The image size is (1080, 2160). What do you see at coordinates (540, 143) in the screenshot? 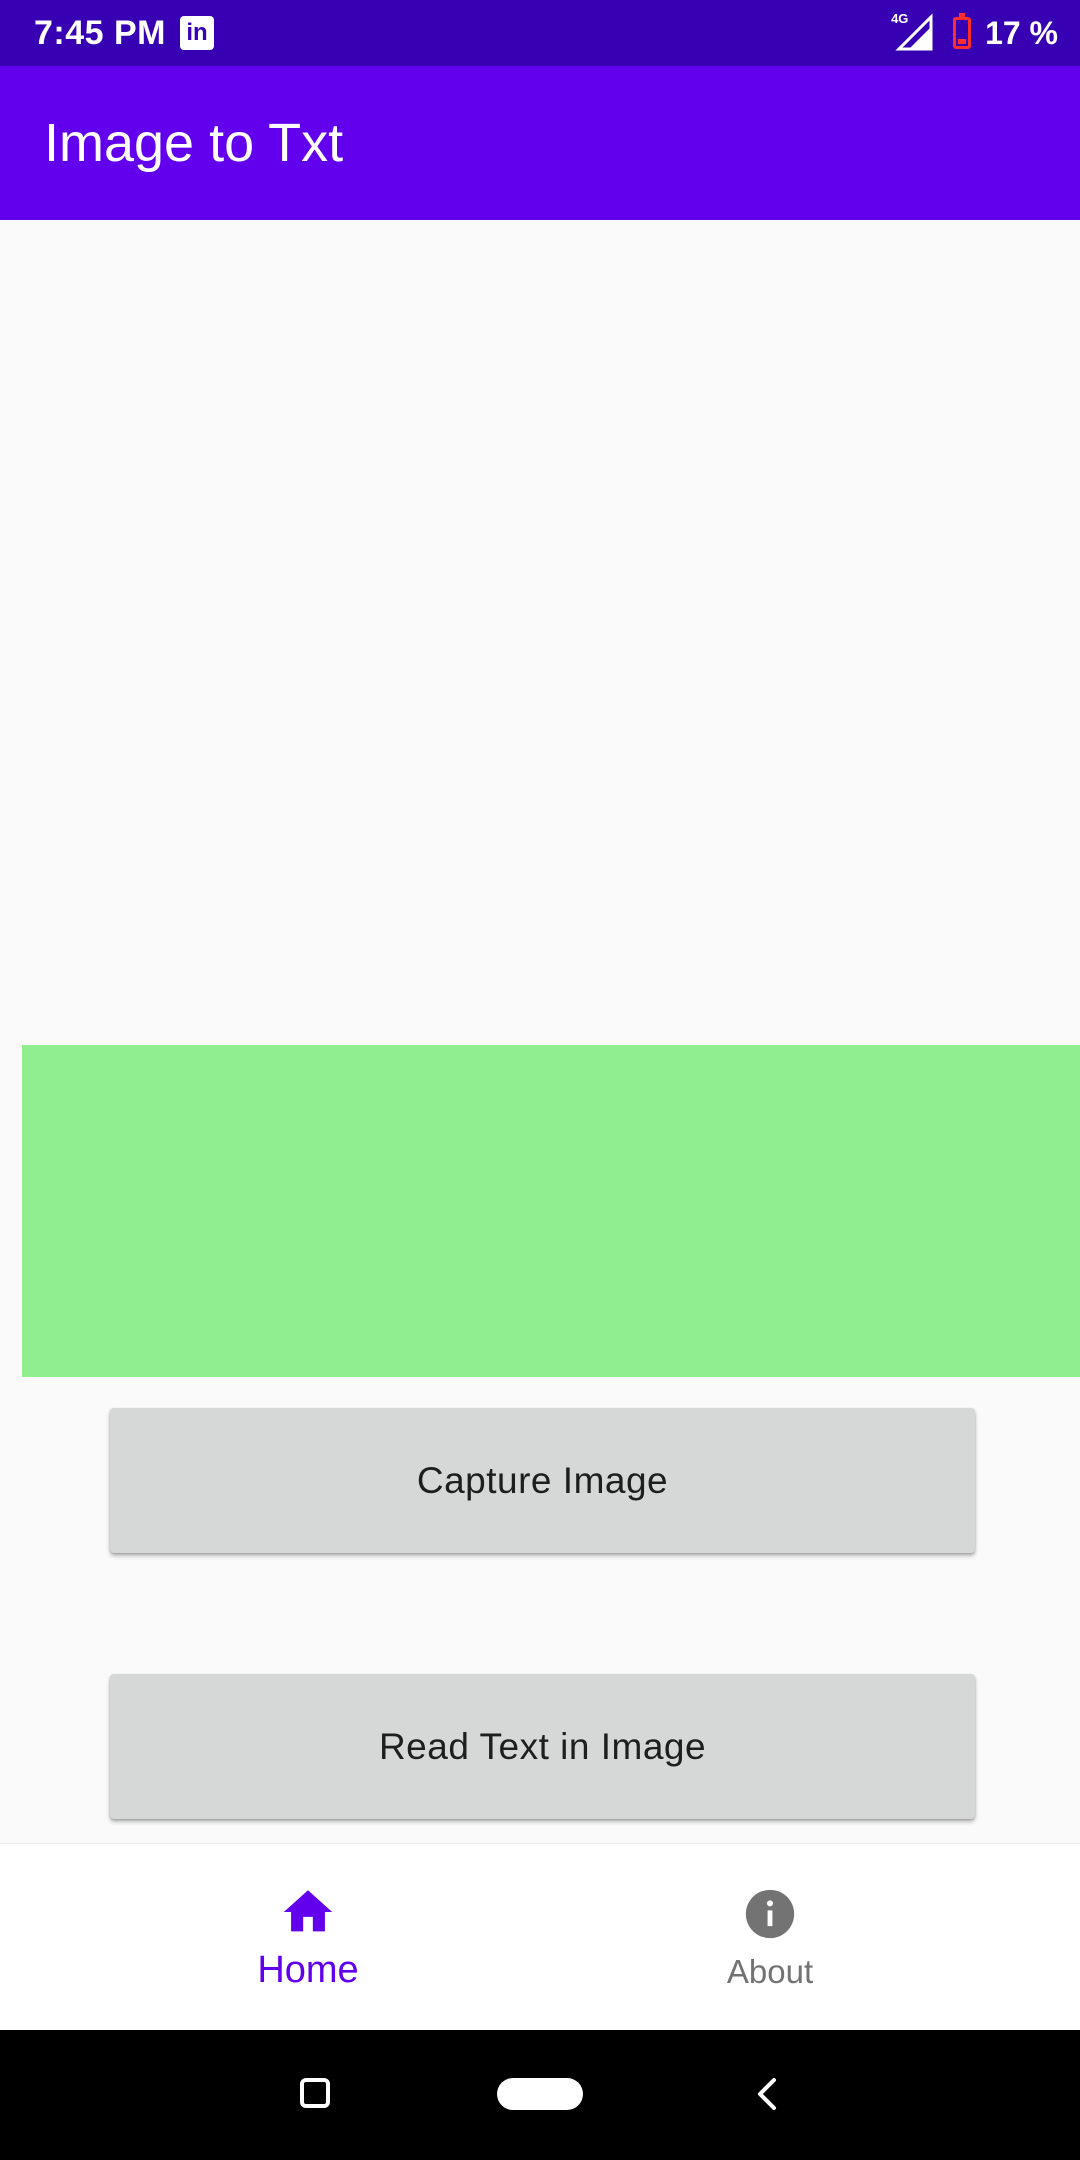
I see `app-bar: Image to Txt` at bounding box center [540, 143].